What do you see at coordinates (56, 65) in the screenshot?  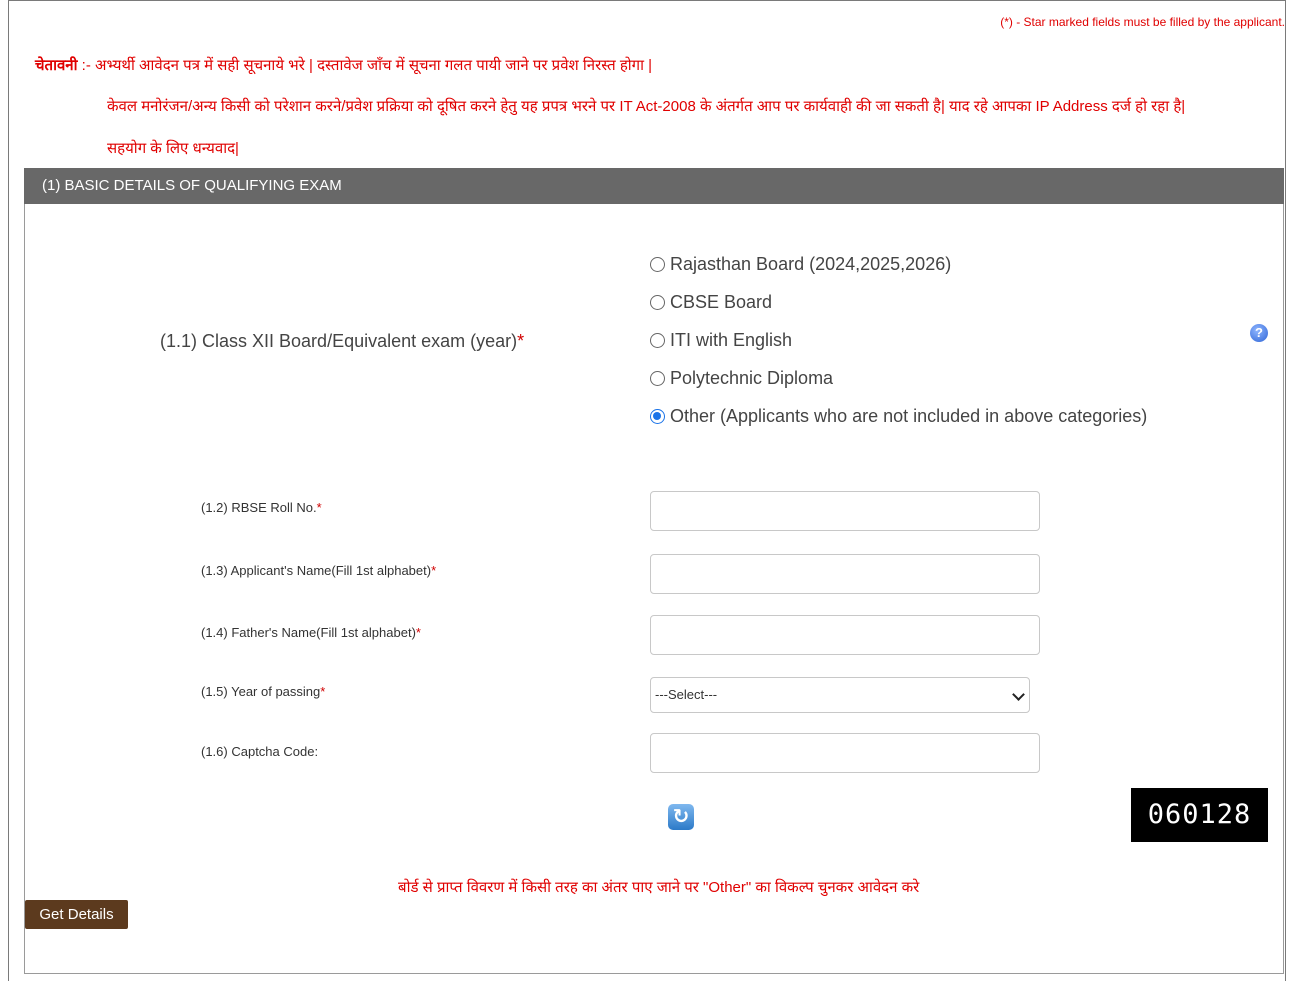 I see `warning-label: चेतावनी` at bounding box center [56, 65].